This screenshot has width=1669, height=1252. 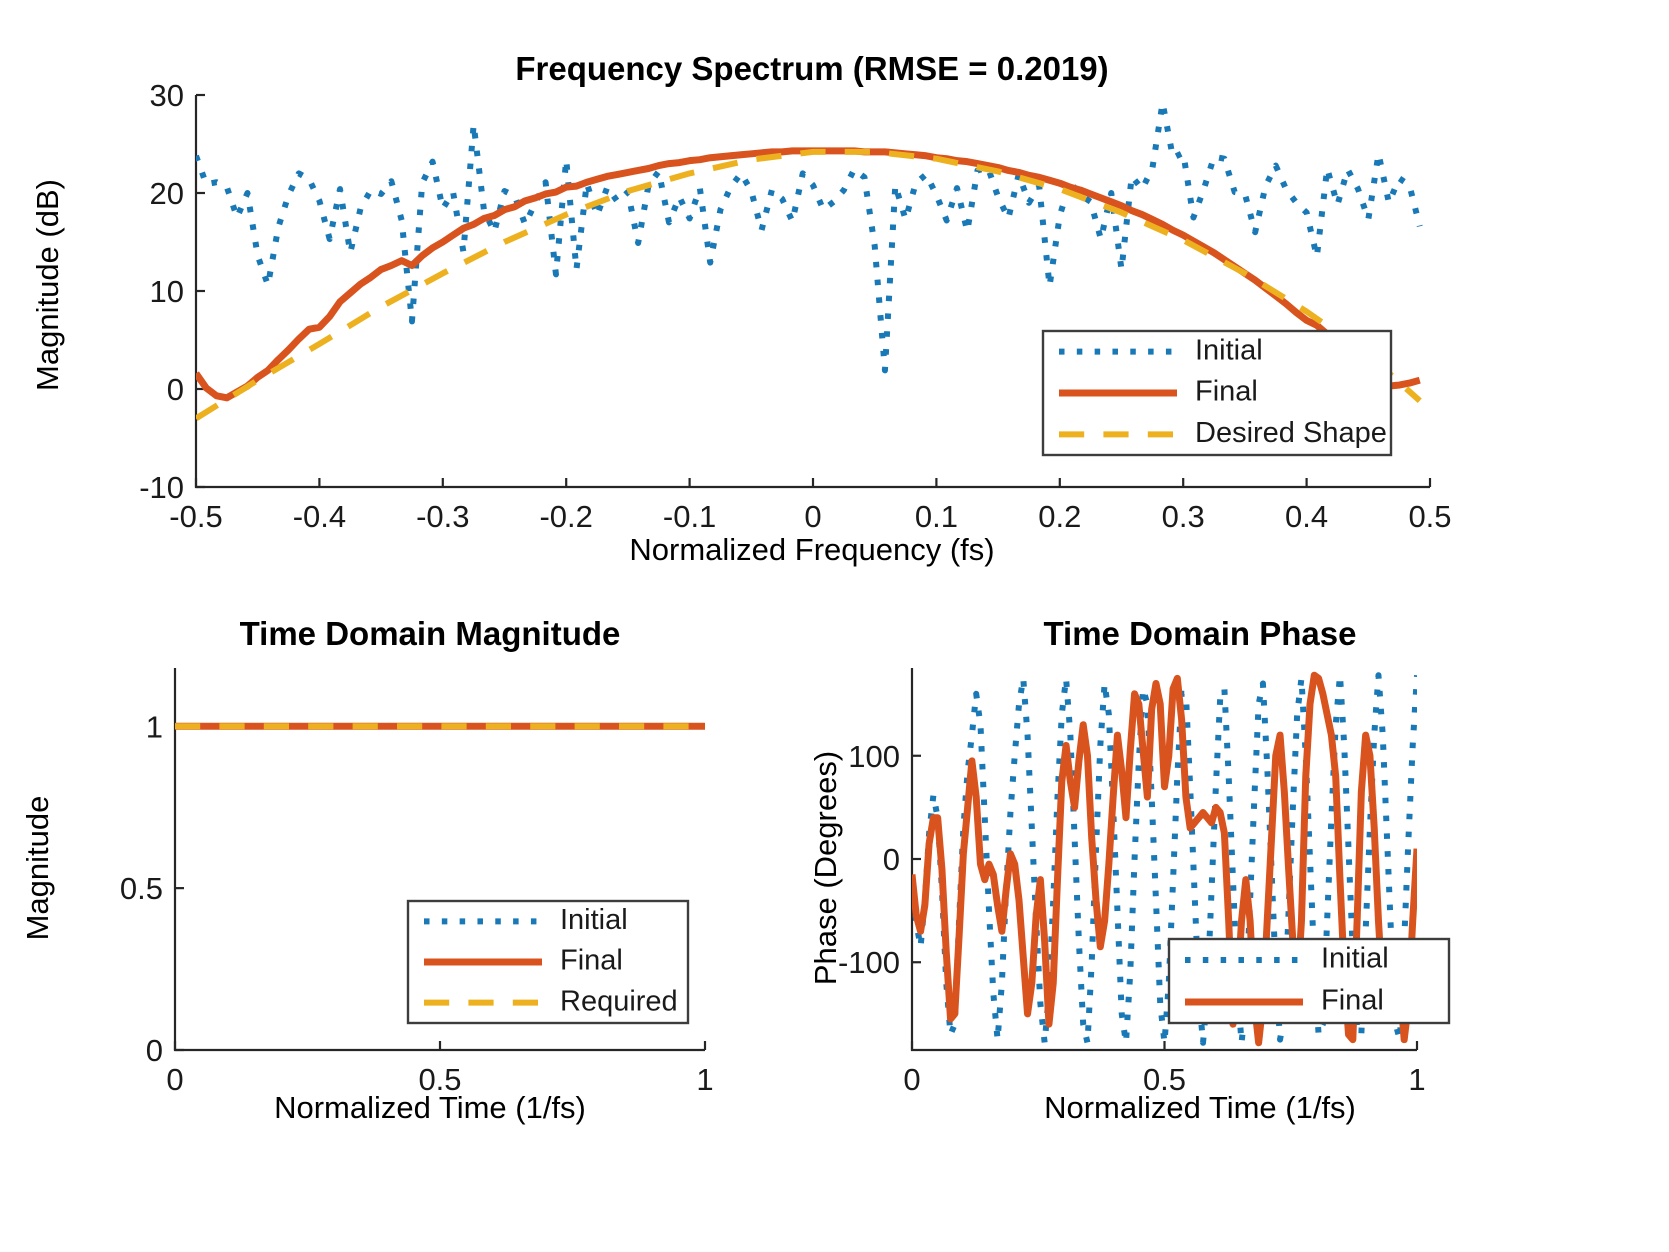 What do you see at coordinates (1309, 981) in the screenshot?
I see `time-domain-phase-legend: Initial Final` at bounding box center [1309, 981].